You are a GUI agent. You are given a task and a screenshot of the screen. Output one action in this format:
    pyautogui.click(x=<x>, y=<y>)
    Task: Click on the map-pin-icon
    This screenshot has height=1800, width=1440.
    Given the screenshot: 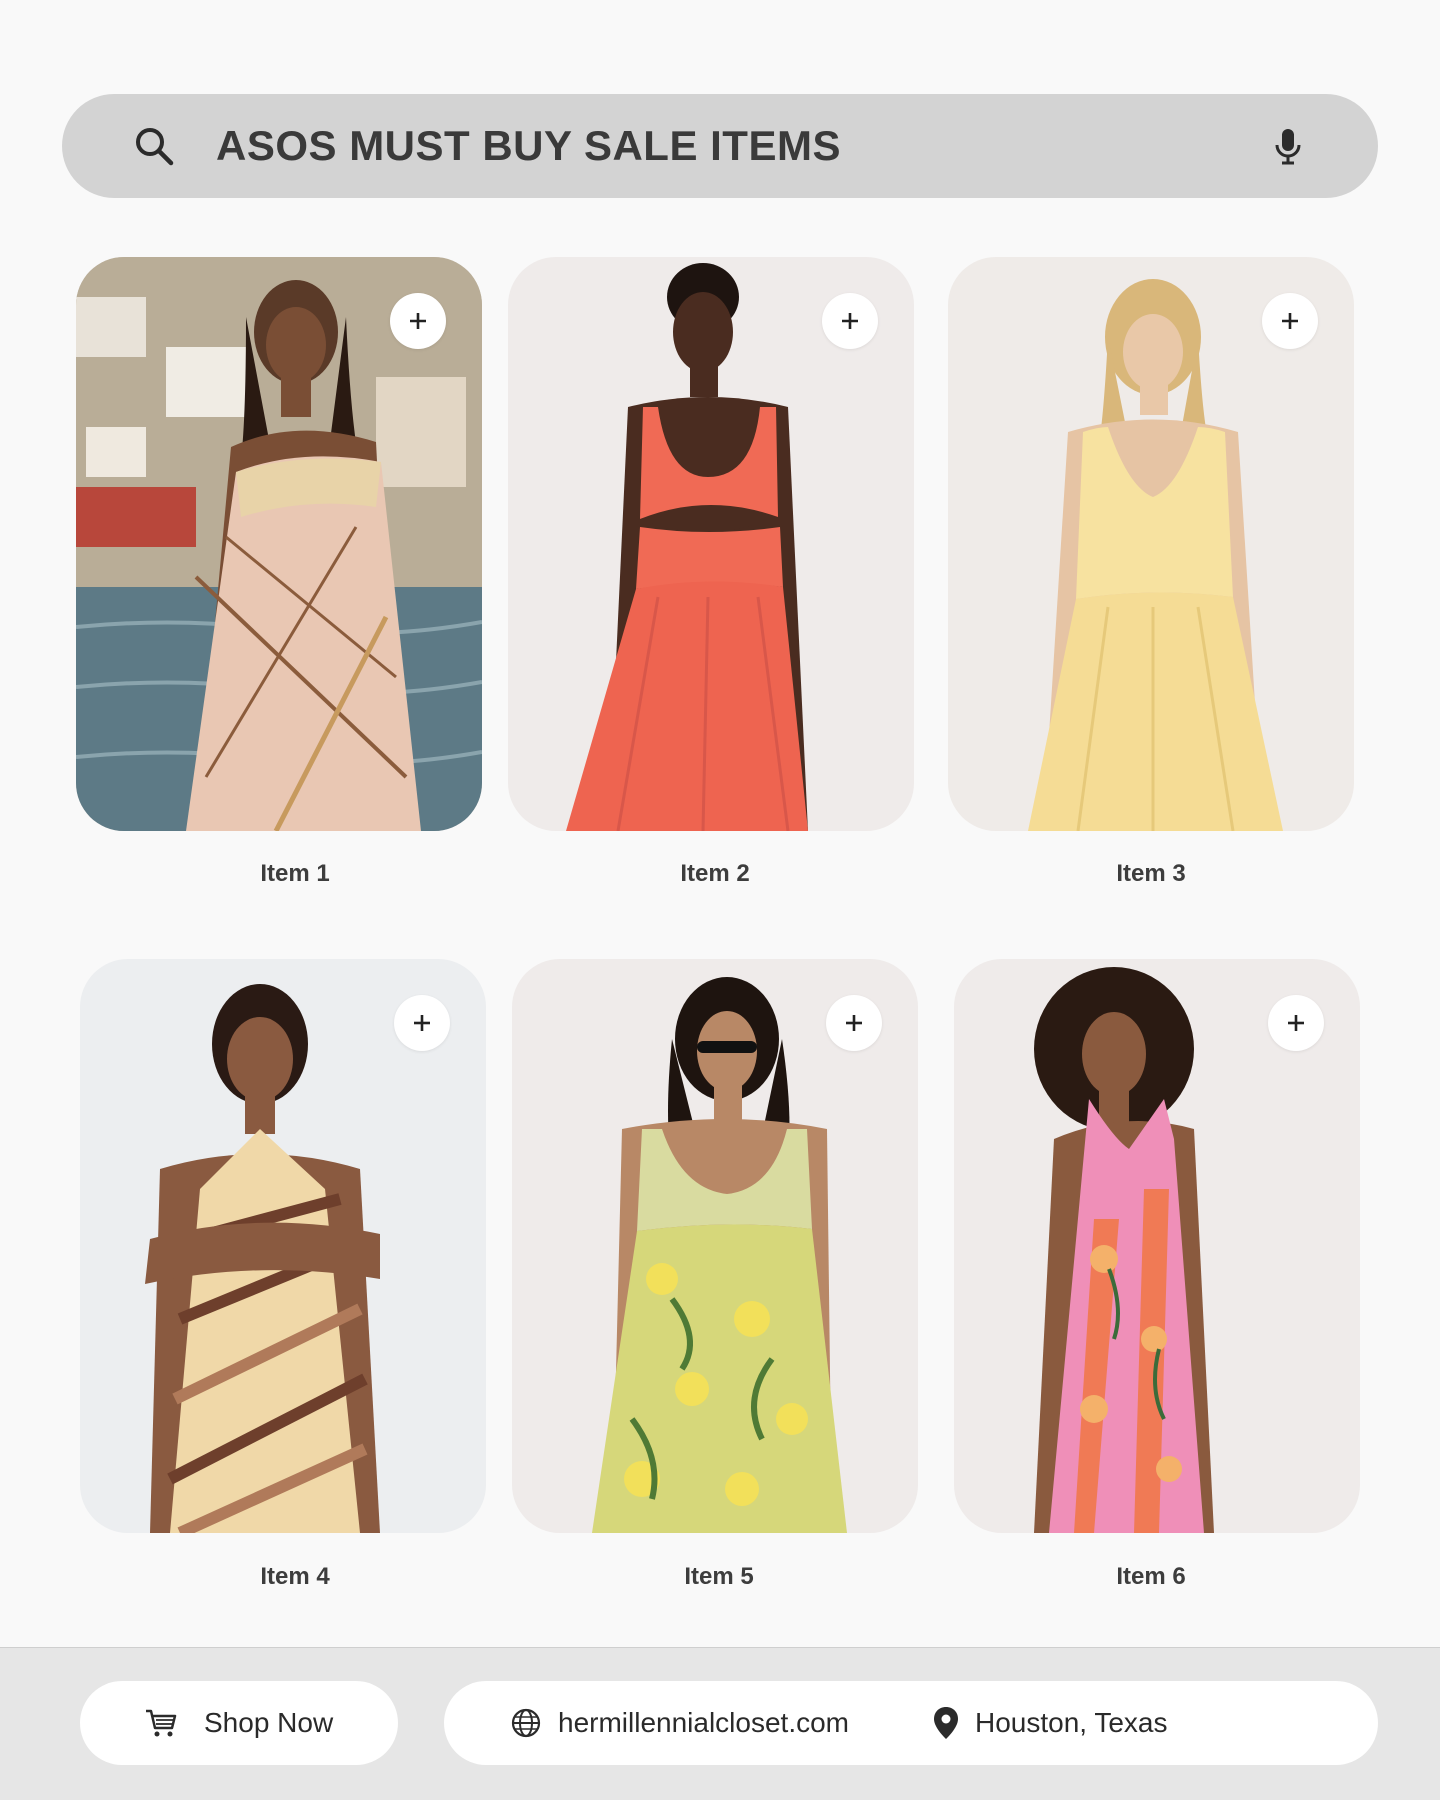 What is the action you would take?
    pyautogui.click(x=946, y=1723)
    